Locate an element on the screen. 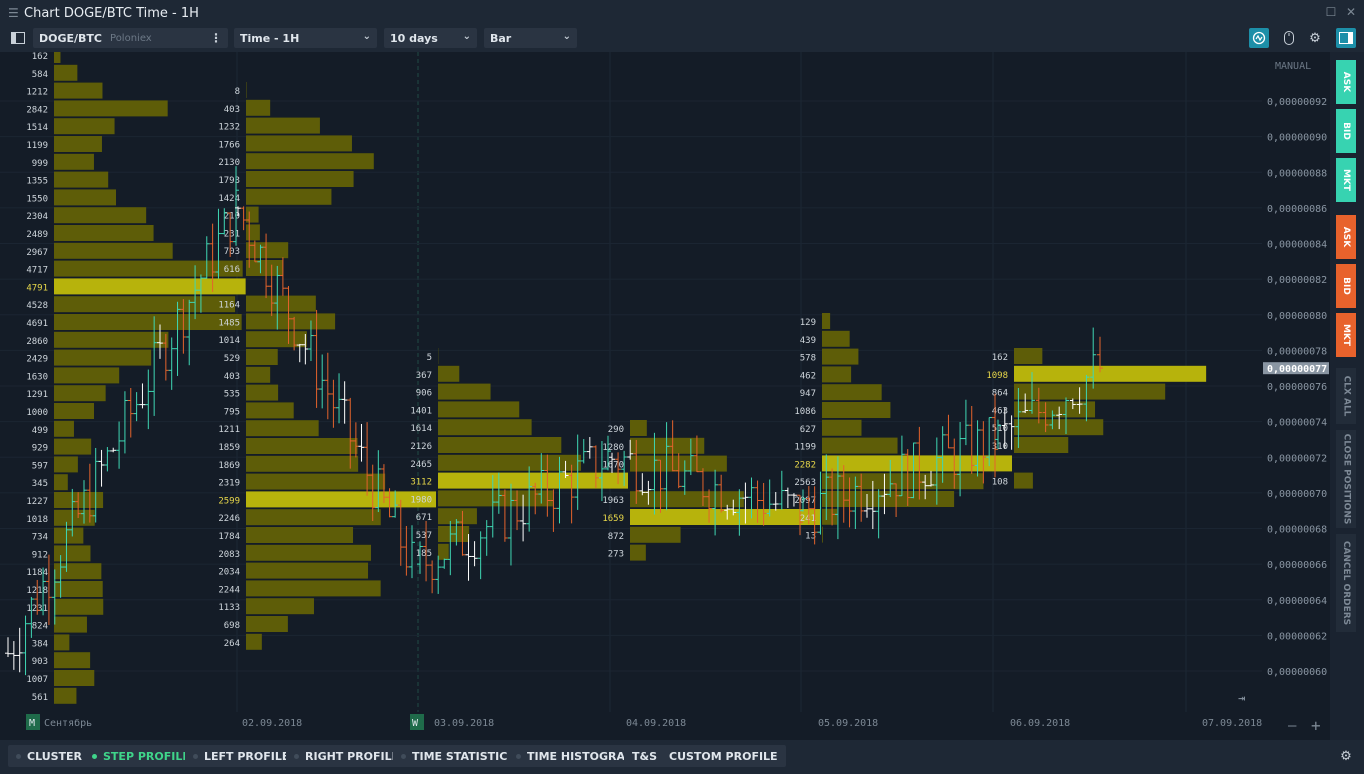 This screenshot has height=774, width=1364. button-label: CLX ALL is located at coordinates (1346, 396).